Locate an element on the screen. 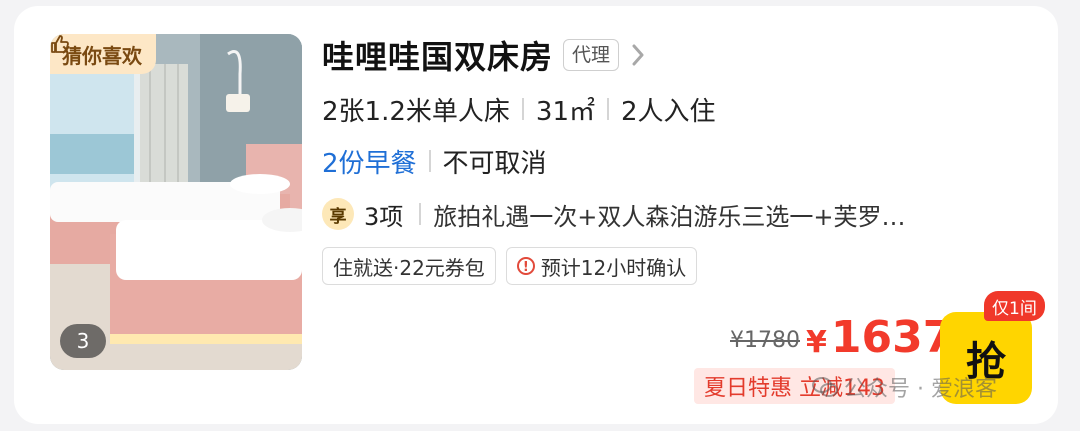 The width and height of the screenshot is (1080, 431). coupon-chip-label: 住就送·22元券包 is located at coordinates (409, 267).